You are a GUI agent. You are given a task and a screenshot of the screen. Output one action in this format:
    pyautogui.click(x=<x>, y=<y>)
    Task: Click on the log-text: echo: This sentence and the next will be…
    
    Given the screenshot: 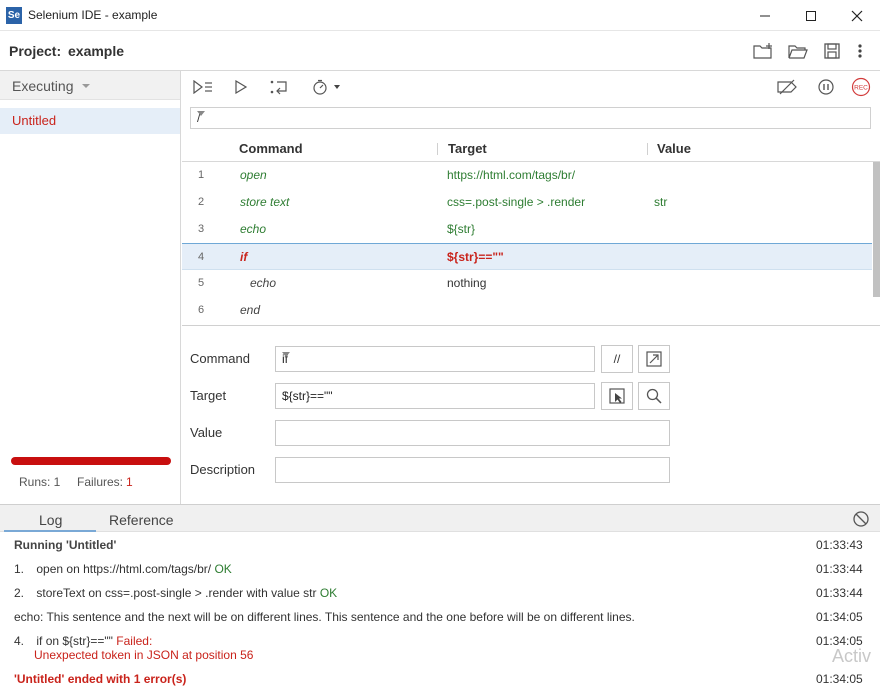 What is the action you would take?
    pyautogui.click(x=324, y=617)
    